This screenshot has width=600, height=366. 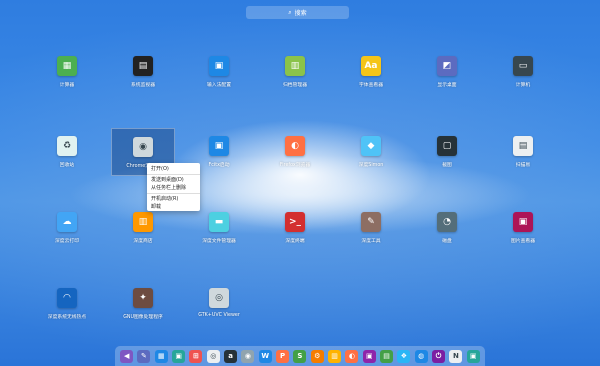 What do you see at coordinates (456, 356) in the screenshot?
I see `dock-app-20-icon: N` at bounding box center [456, 356].